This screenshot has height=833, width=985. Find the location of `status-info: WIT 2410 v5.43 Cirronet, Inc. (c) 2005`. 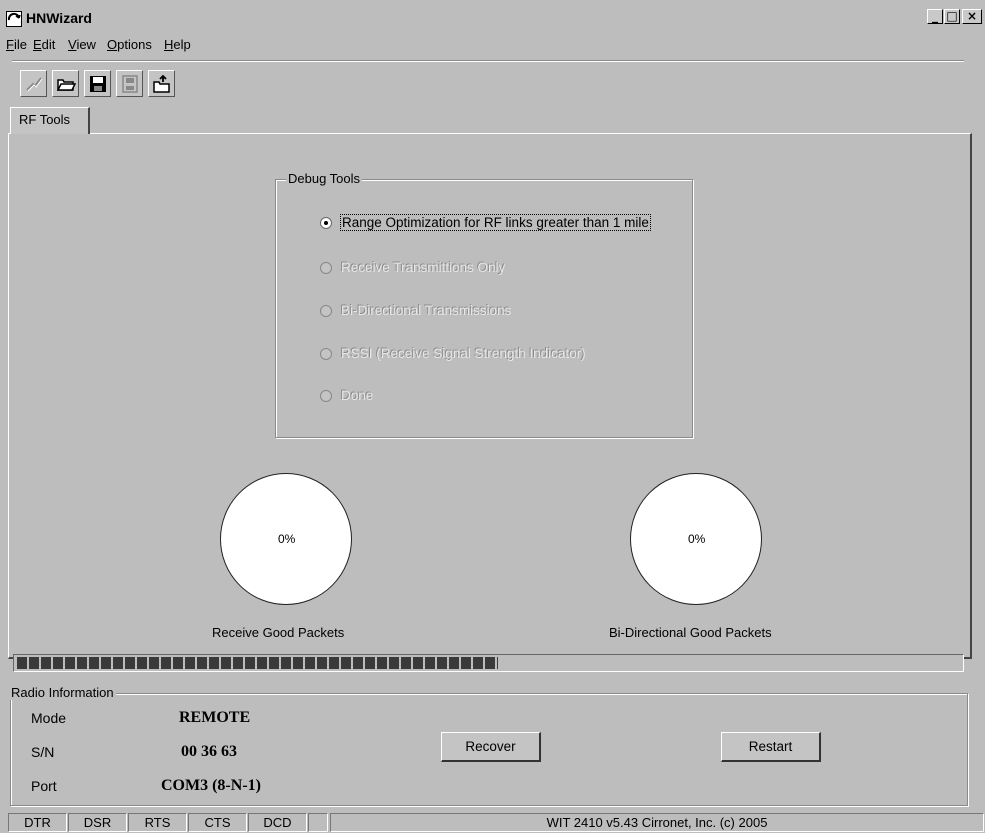

status-info: WIT 2410 v5.43 Cirronet, Inc. (c) 2005 is located at coordinates (657, 822).